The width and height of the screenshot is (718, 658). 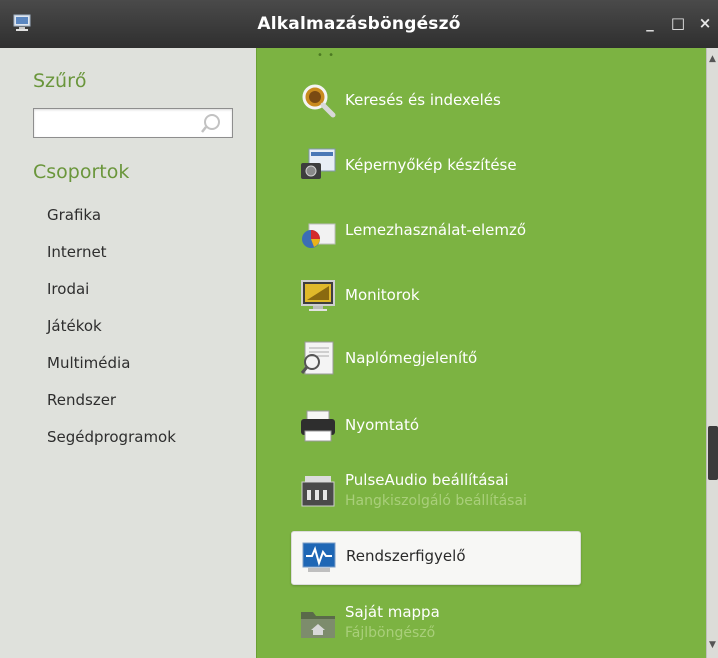 What do you see at coordinates (390, 633) in the screenshot?
I see `app-description: Fájlböngésző` at bounding box center [390, 633].